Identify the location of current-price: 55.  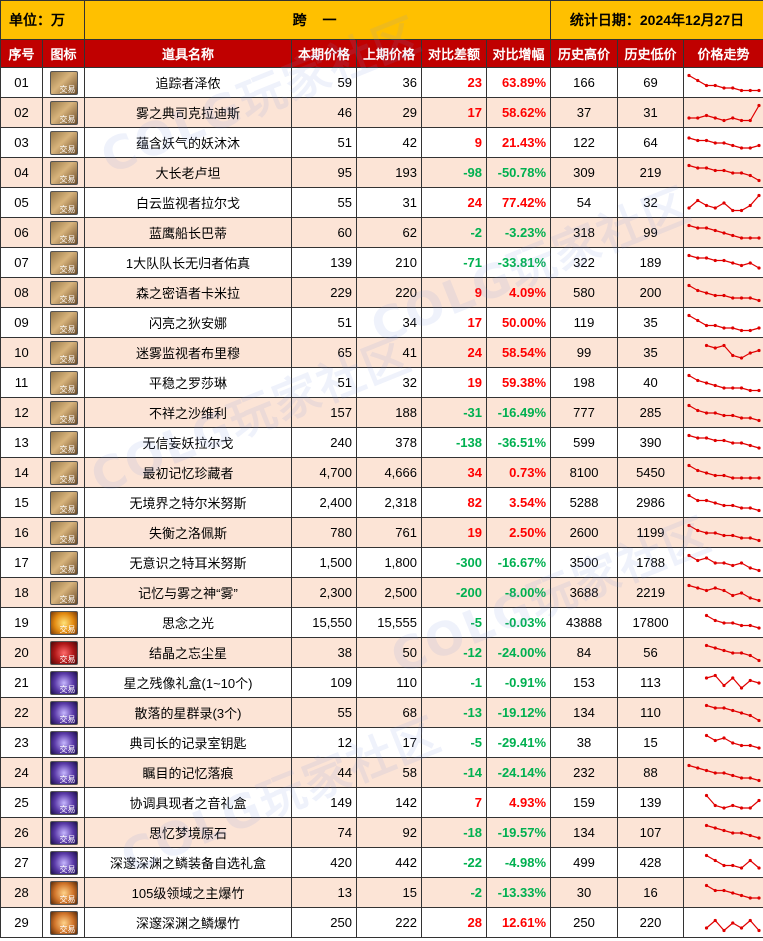
(324, 712).